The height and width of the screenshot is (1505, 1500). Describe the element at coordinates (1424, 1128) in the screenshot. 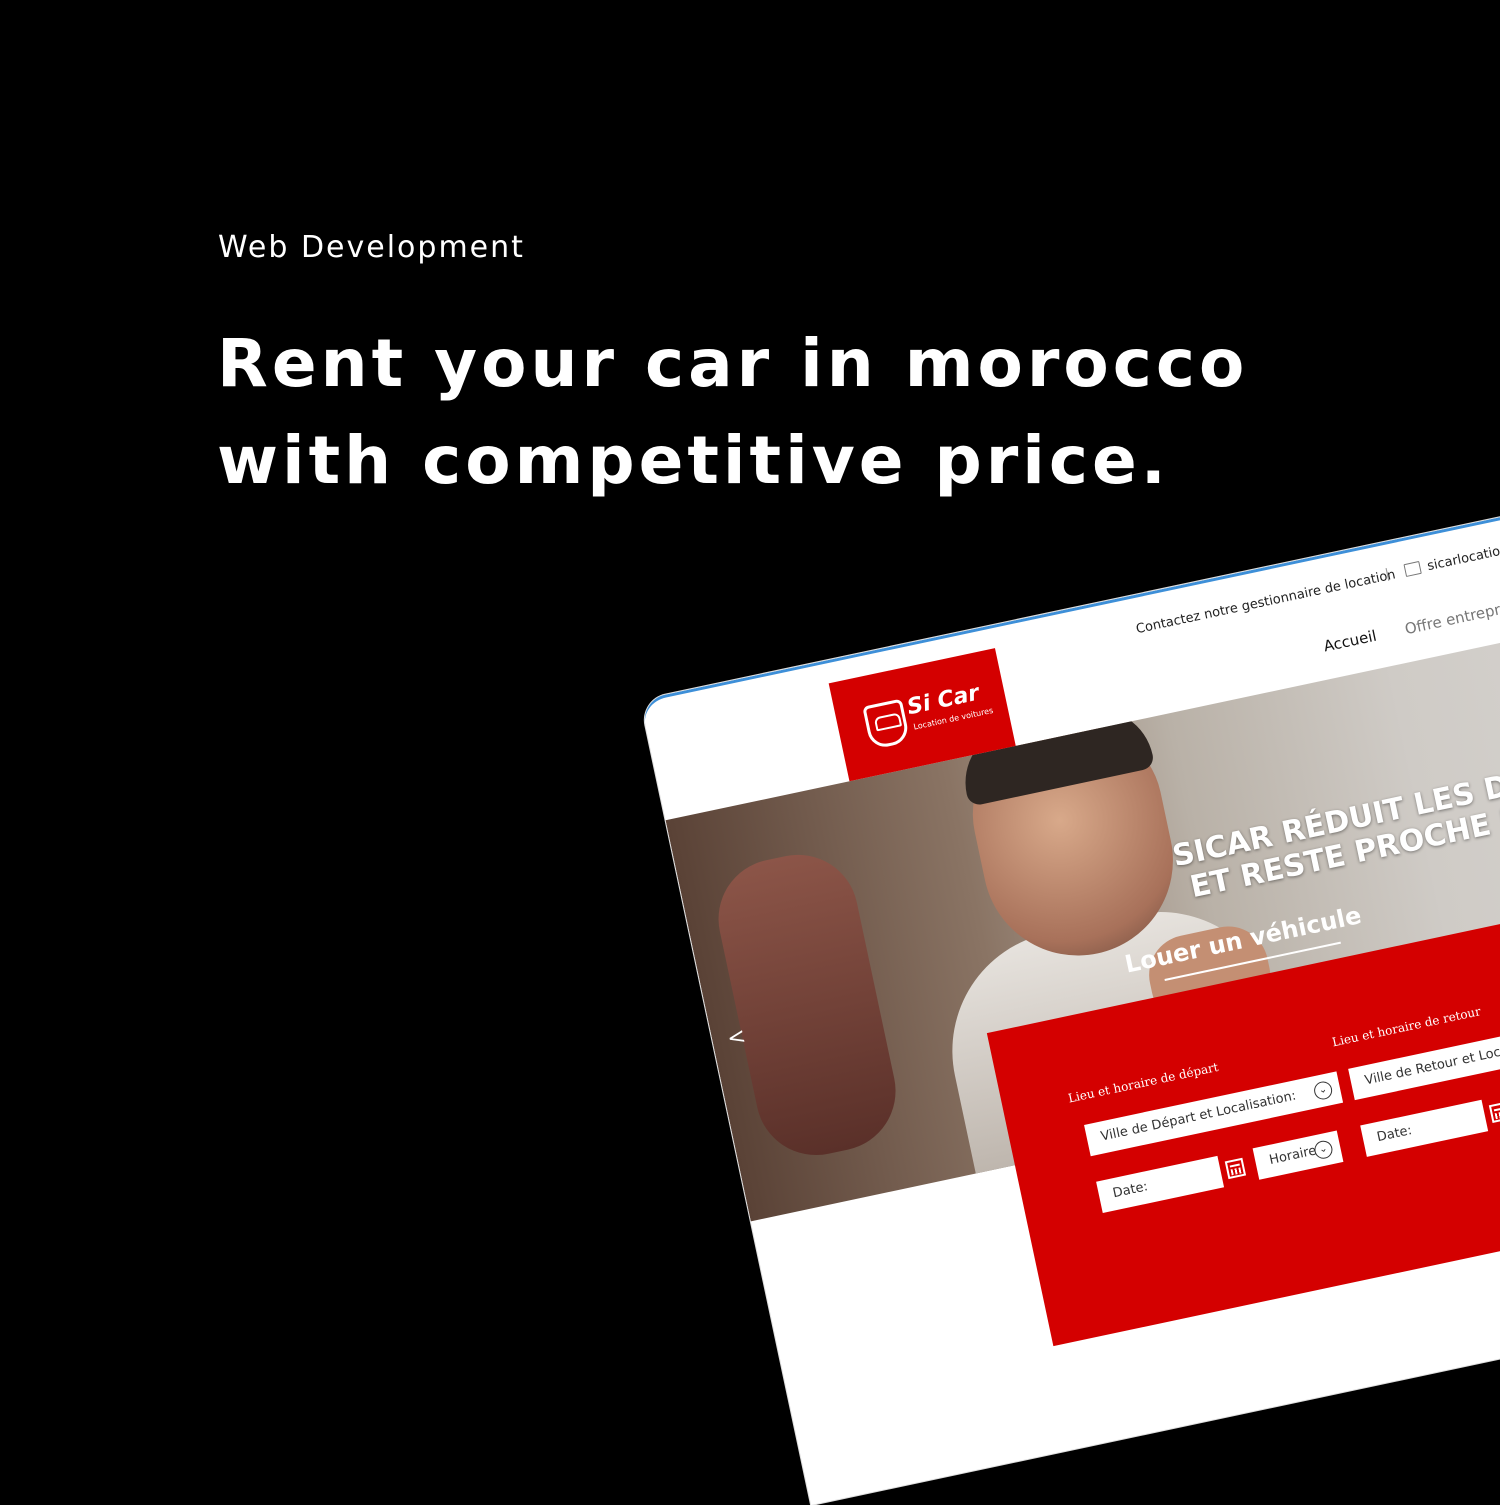

I see `return-date-input: Date:` at that location.